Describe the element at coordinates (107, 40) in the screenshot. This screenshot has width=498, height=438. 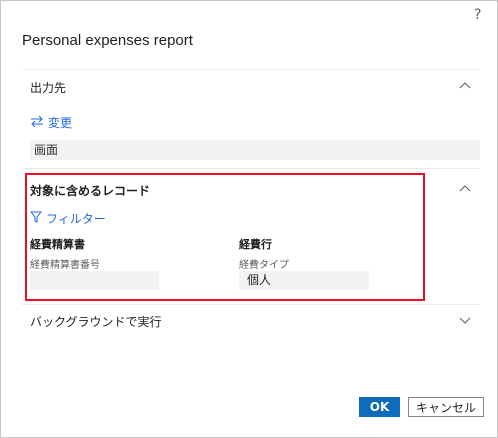
I see `dialog-title: Personal expenses report` at that location.